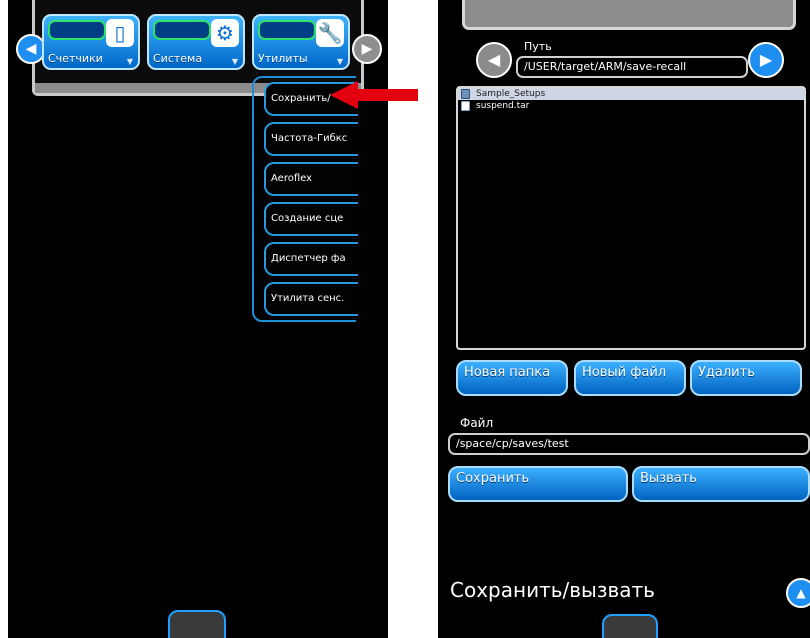 The width and height of the screenshot is (810, 638). What do you see at coordinates (367, 49) in the screenshot?
I see `menu-next-button: ▶` at bounding box center [367, 49].